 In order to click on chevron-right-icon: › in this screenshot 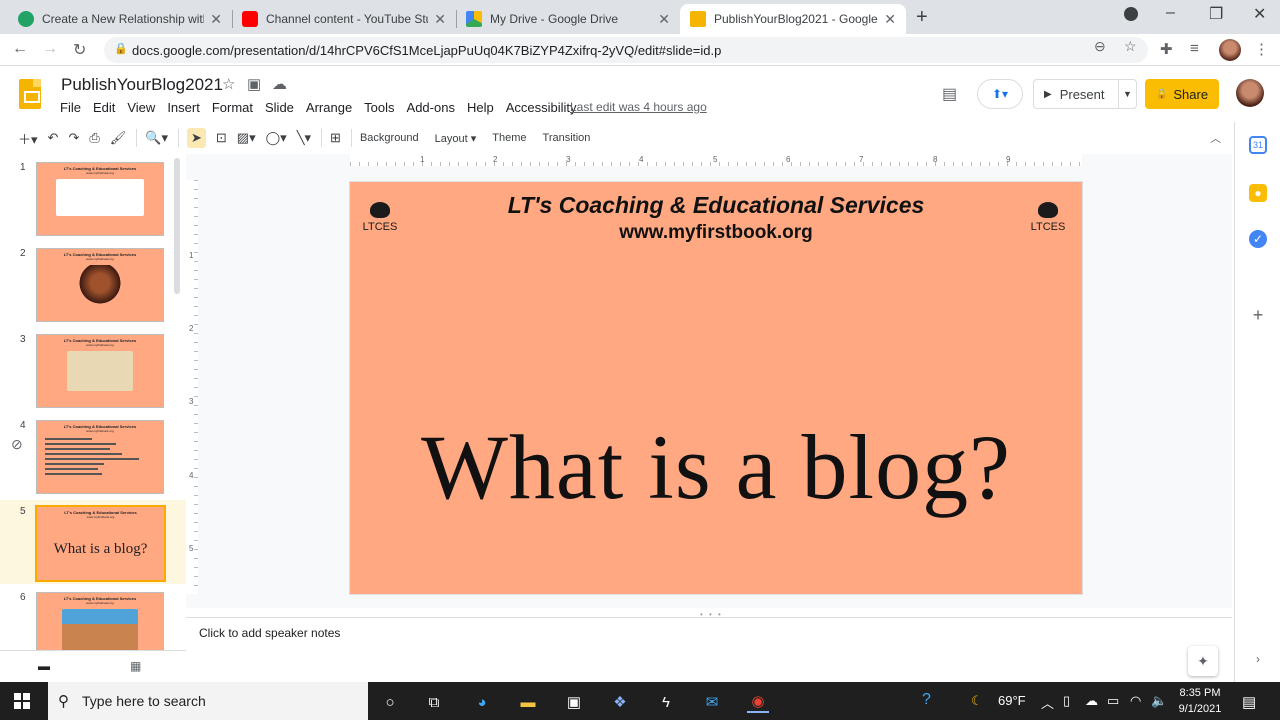, I will do `click(1258, 659)`.